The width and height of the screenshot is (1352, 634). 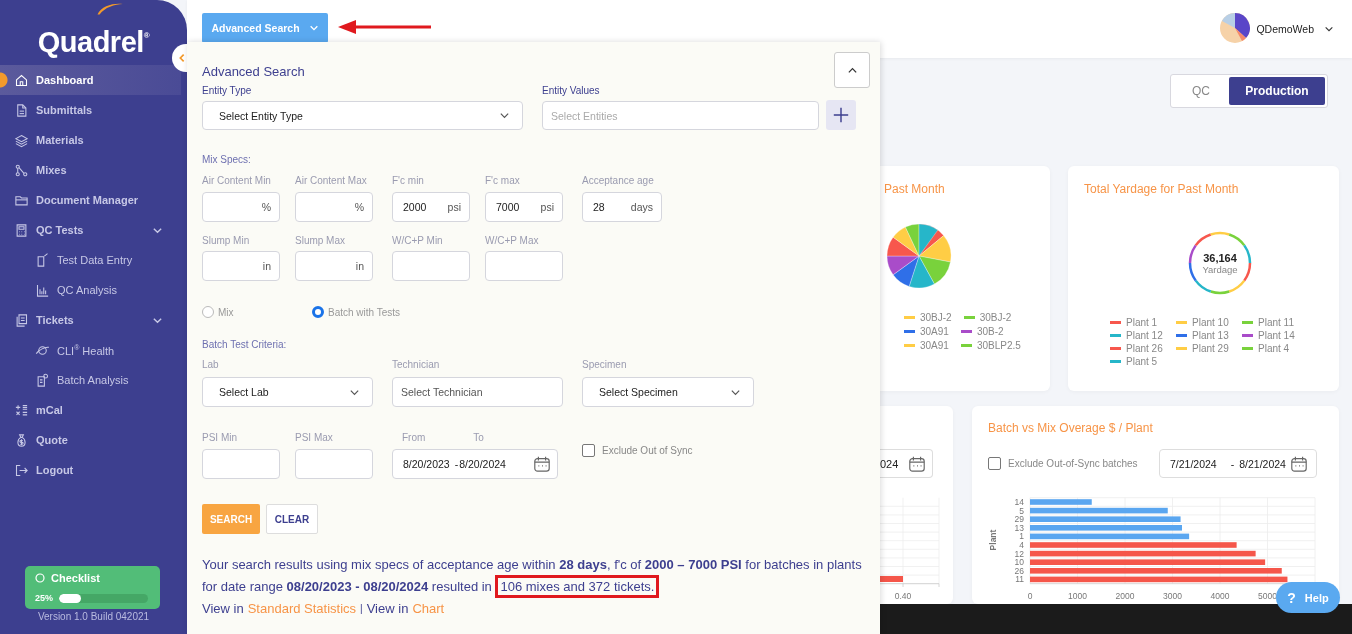 What do you see at coordinates (1277, 91) in the screenshot?
I see `mode-tab: Production` at bounding box center [1277, 91].